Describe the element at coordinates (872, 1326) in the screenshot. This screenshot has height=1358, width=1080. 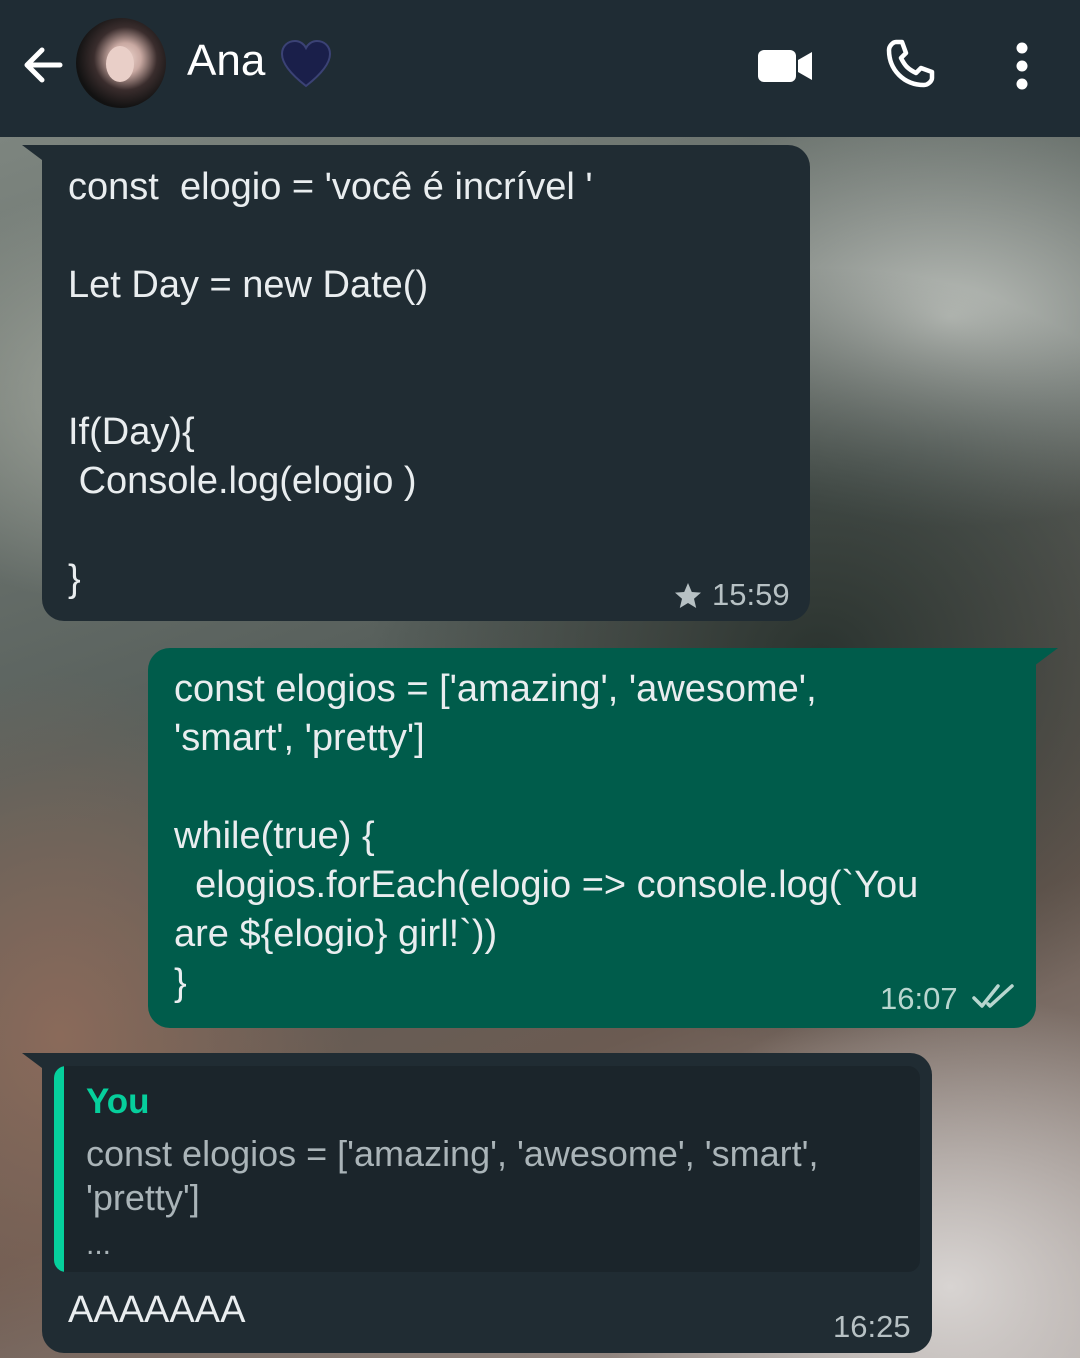
I see `message-time: 16:25` at that location.